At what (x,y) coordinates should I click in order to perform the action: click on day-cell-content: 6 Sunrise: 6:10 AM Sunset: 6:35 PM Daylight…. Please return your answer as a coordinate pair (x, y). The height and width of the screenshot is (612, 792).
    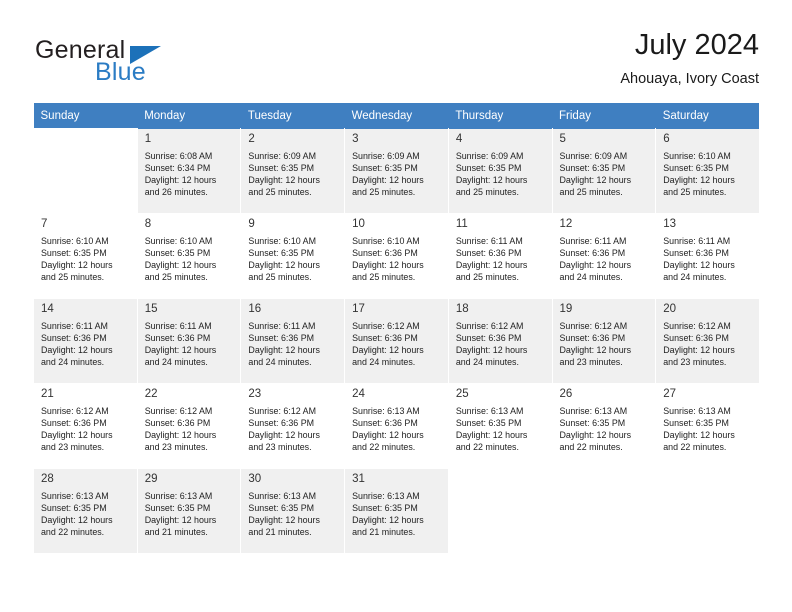
    Looking at the image, I should click on (707, 171).